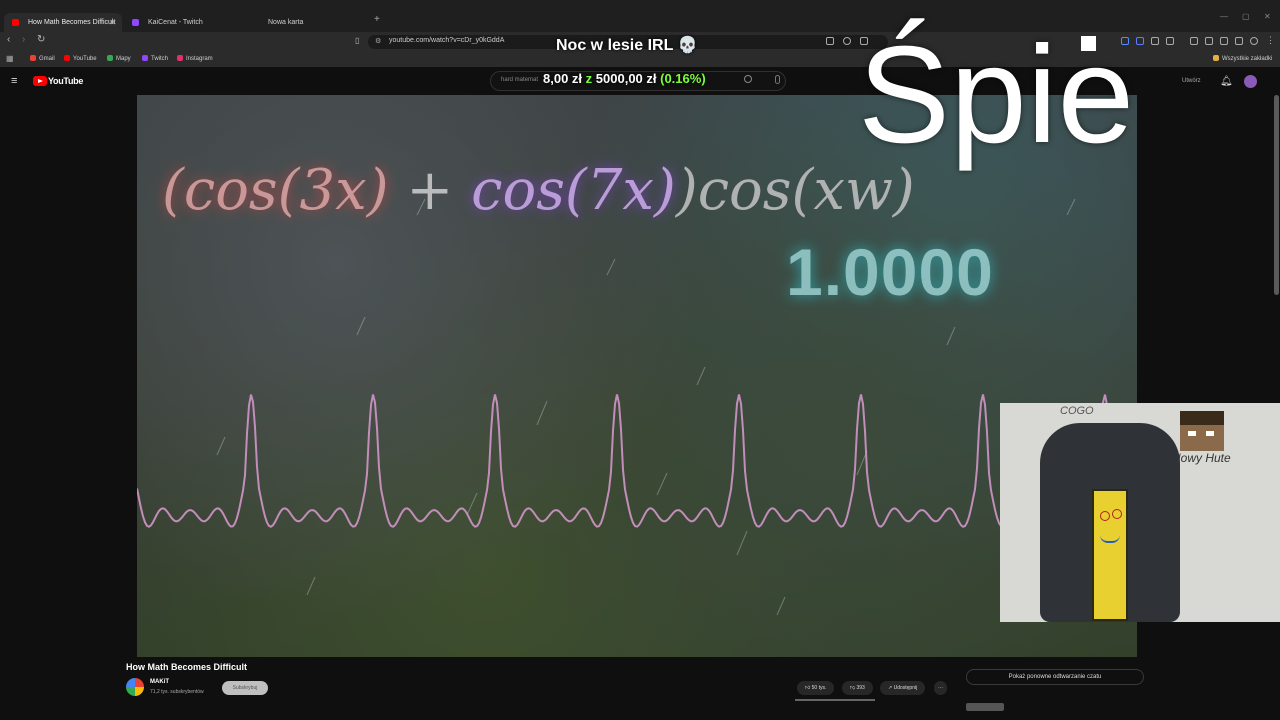 Image resolution: width=1280 pixels, height=720 pixels. I want to click on url-text: youtube.com/watch?v=cDr_y0kGddA, so click(446, 40).